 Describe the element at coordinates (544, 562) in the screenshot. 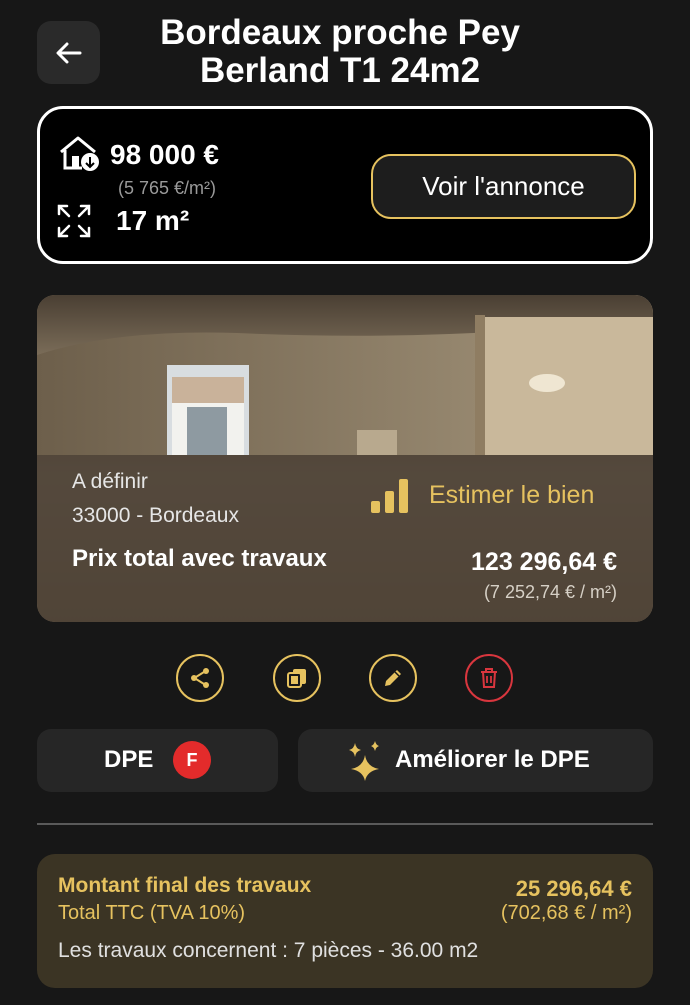

I see `total-price-value: 123 296,64 €` at that location.